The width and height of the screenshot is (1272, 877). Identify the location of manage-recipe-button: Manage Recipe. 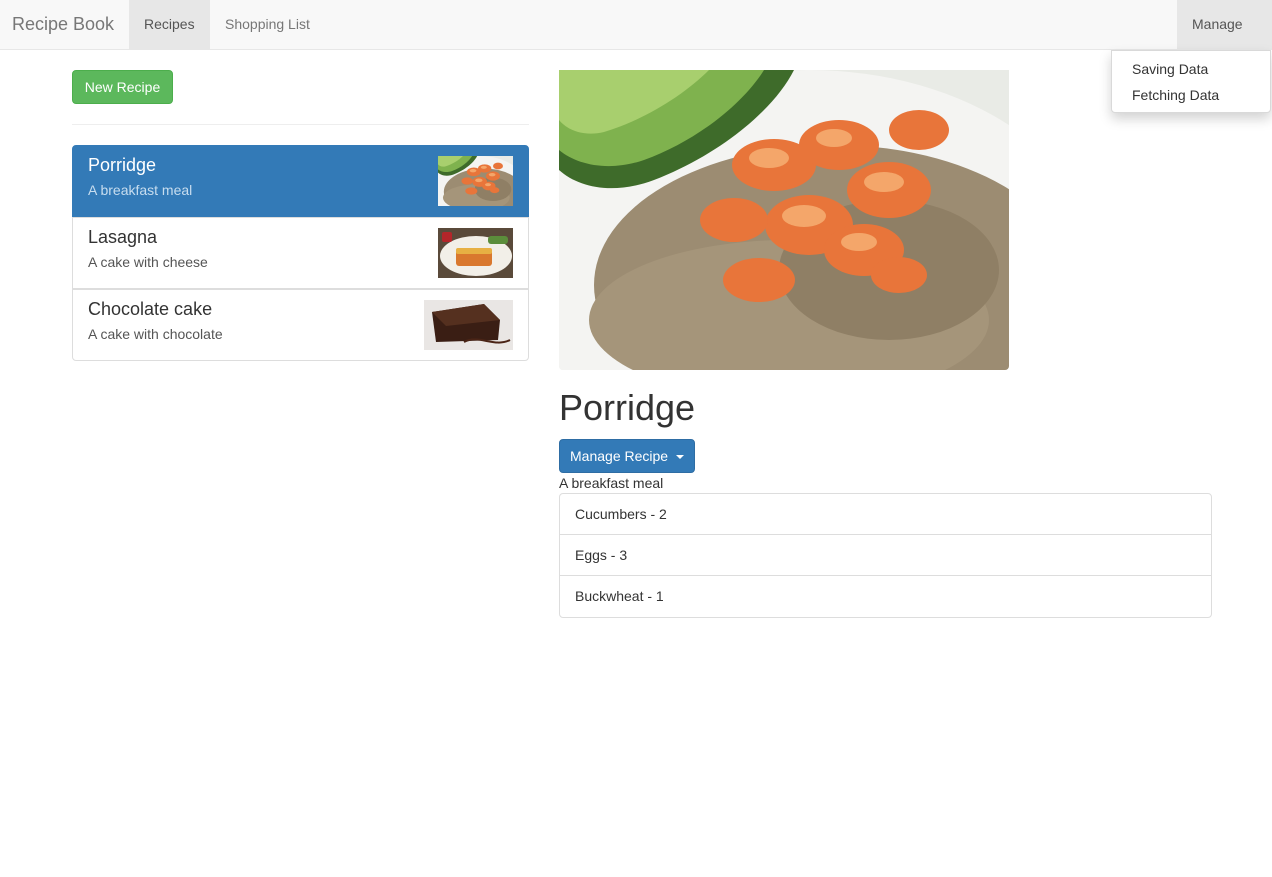
(627, 456).